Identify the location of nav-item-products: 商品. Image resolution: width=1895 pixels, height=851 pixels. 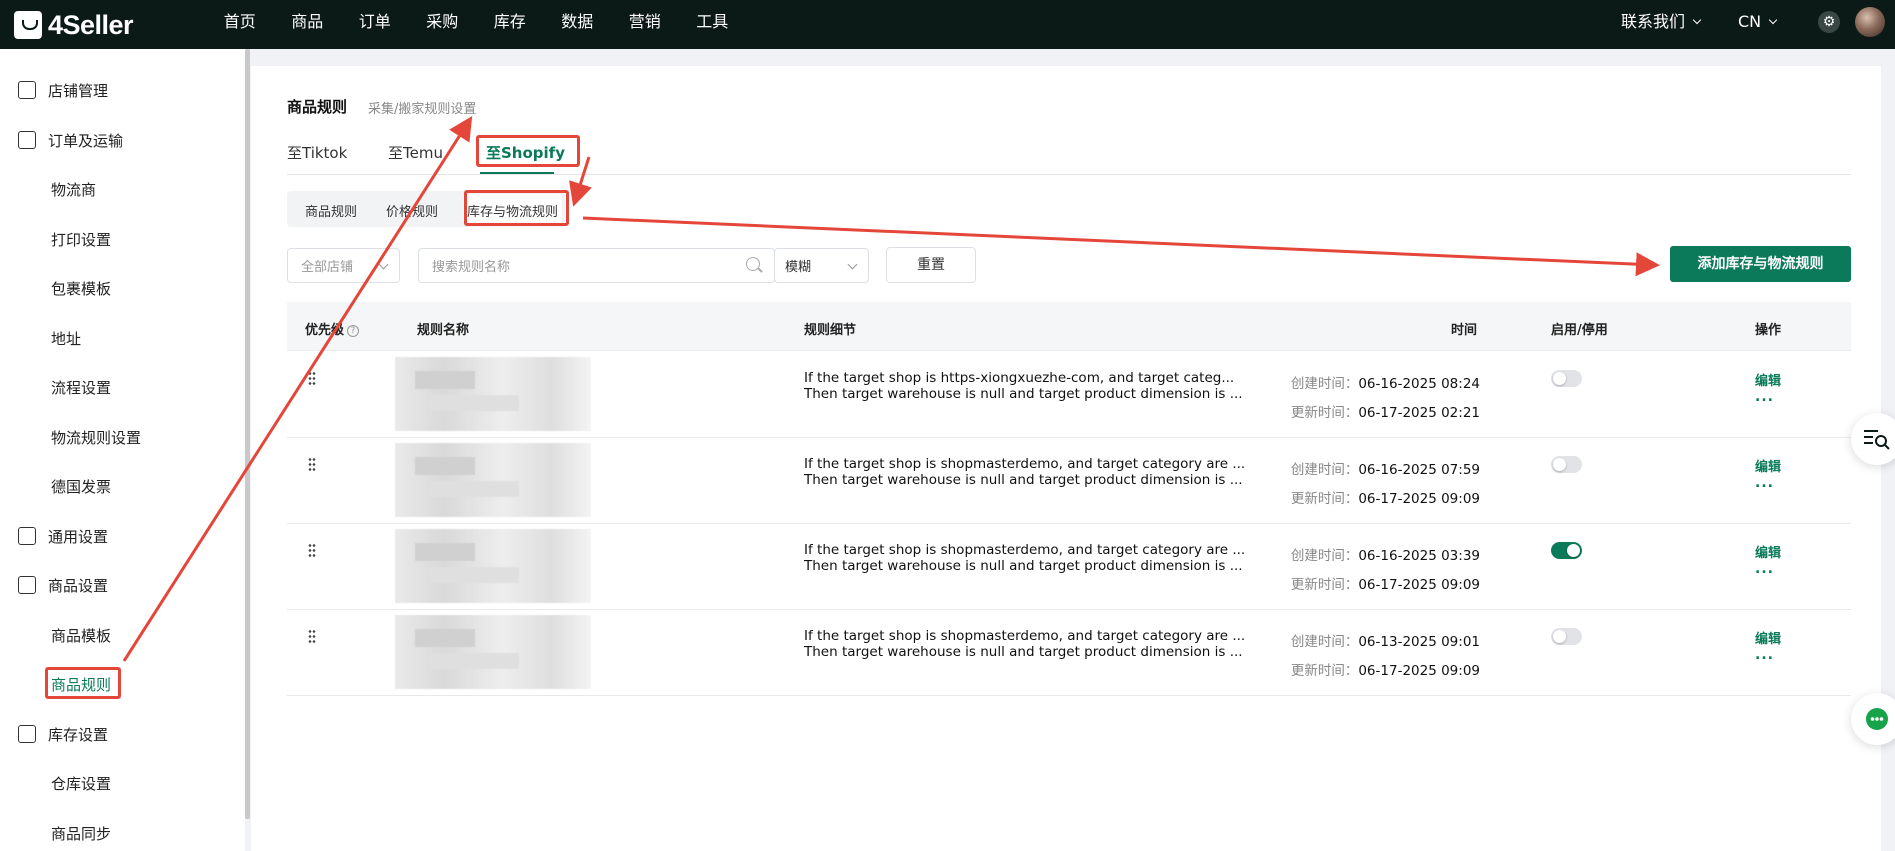
(308, 21).